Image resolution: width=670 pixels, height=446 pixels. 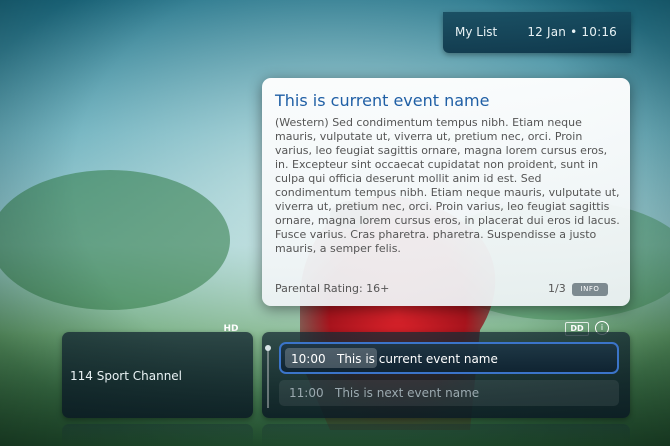 I want to click on scroll-thumb, so click(x=268, y=348).